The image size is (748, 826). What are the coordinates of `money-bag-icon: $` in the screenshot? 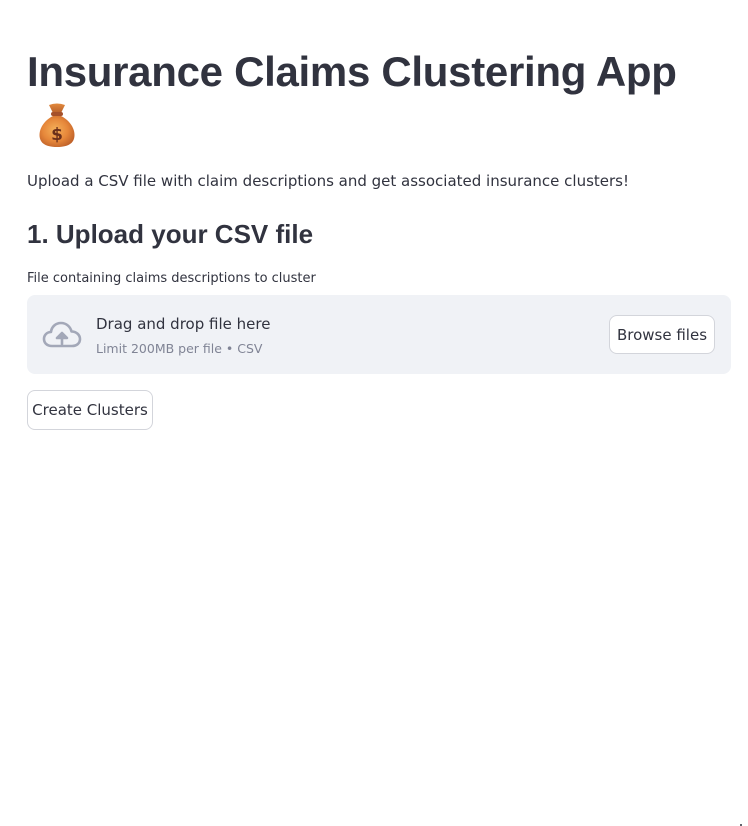 It's located at (57, 125).